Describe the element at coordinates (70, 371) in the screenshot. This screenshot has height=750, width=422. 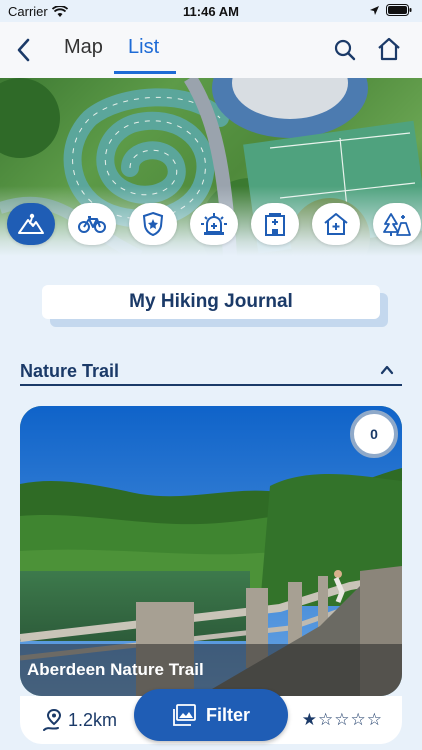
I see `section-title: Nature Trail` at that location.